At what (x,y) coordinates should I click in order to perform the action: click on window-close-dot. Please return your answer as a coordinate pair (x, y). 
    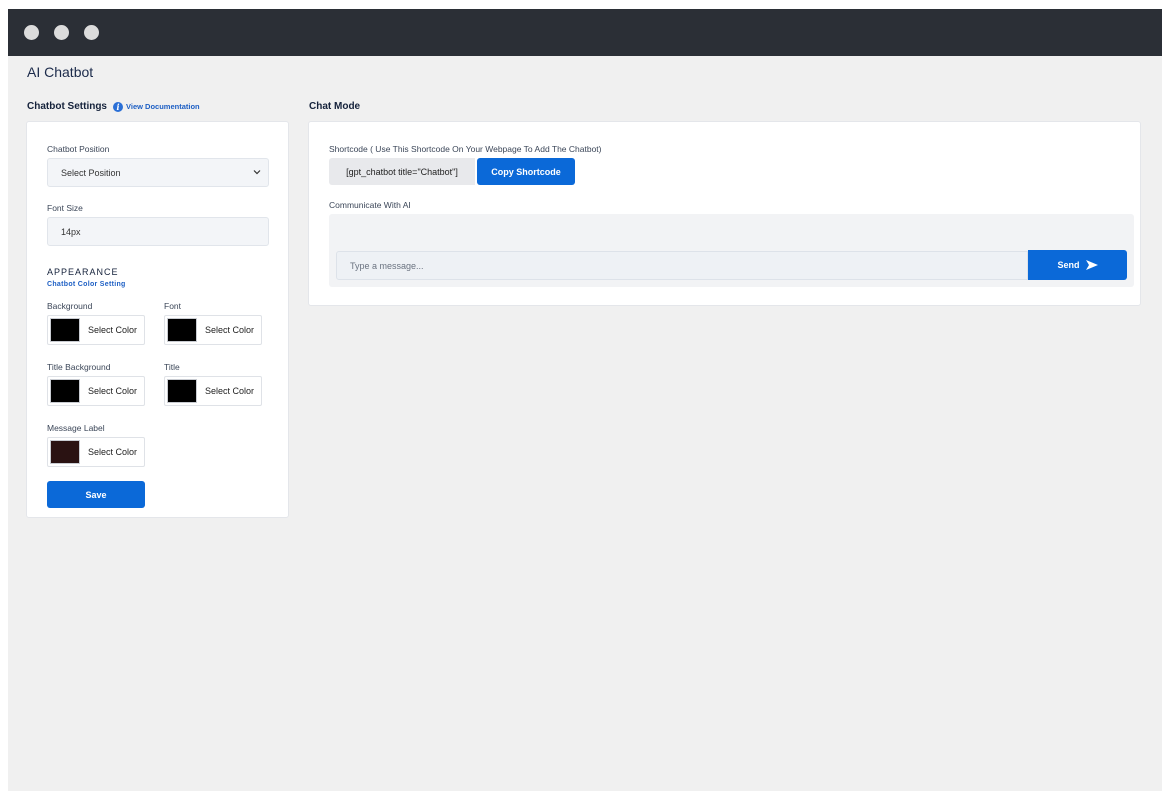
    Looking at the image, I should click on (31, 32).